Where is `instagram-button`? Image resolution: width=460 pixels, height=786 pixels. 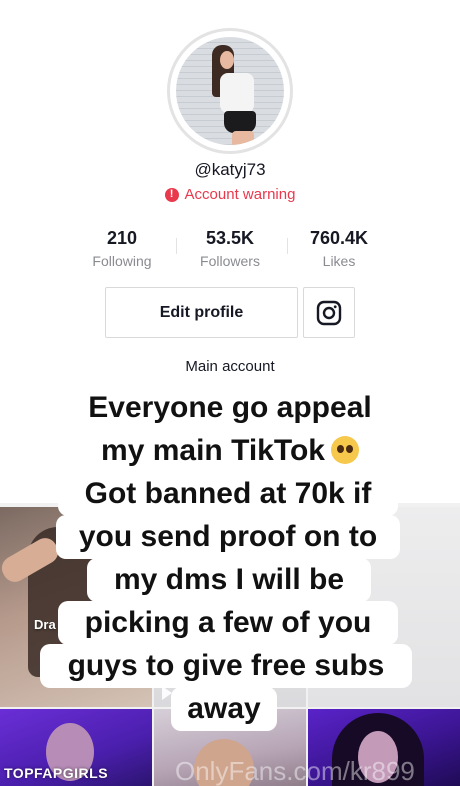 instagram-button is located at coordinates (329, 312).